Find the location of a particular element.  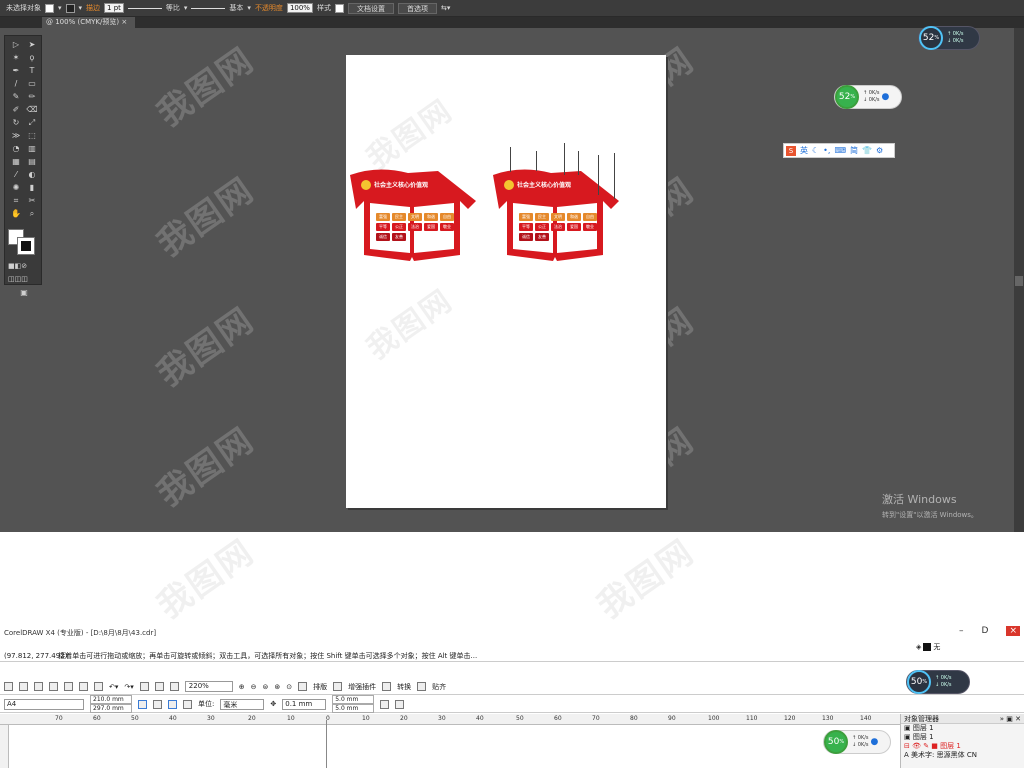

plugin-label: 增强插件 is located at coordinates (362, 687).